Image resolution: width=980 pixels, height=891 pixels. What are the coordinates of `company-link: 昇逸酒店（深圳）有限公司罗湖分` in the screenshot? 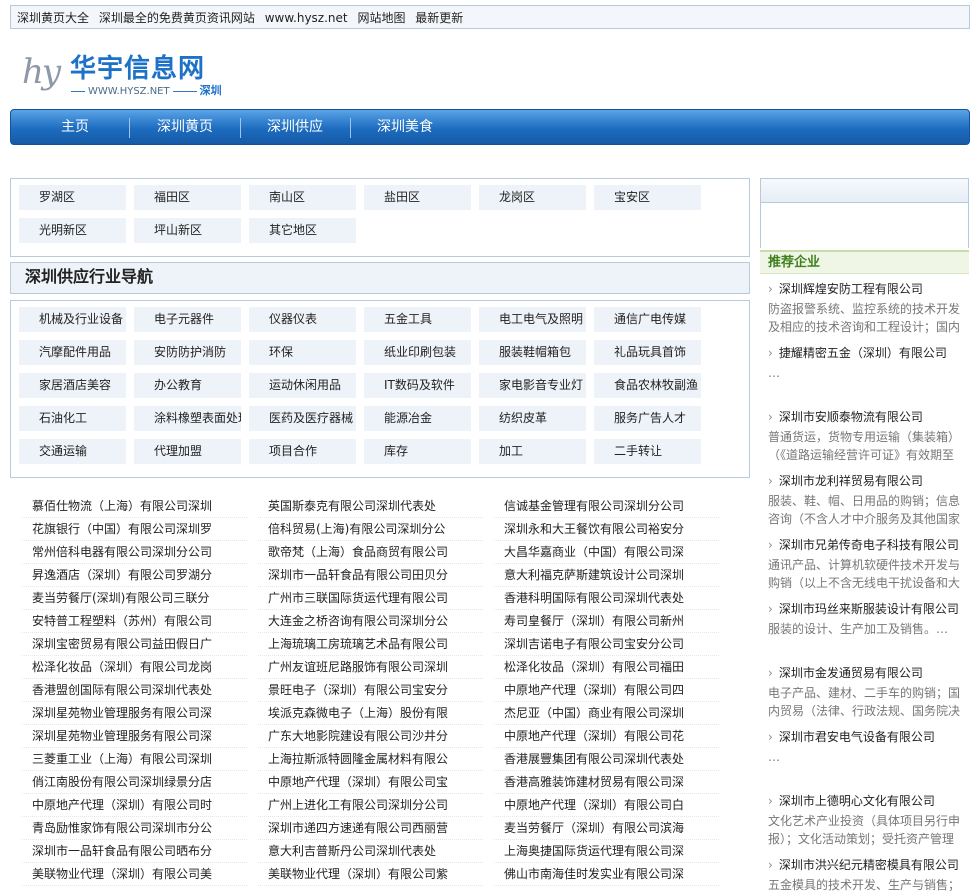 It's located at (134, 575).